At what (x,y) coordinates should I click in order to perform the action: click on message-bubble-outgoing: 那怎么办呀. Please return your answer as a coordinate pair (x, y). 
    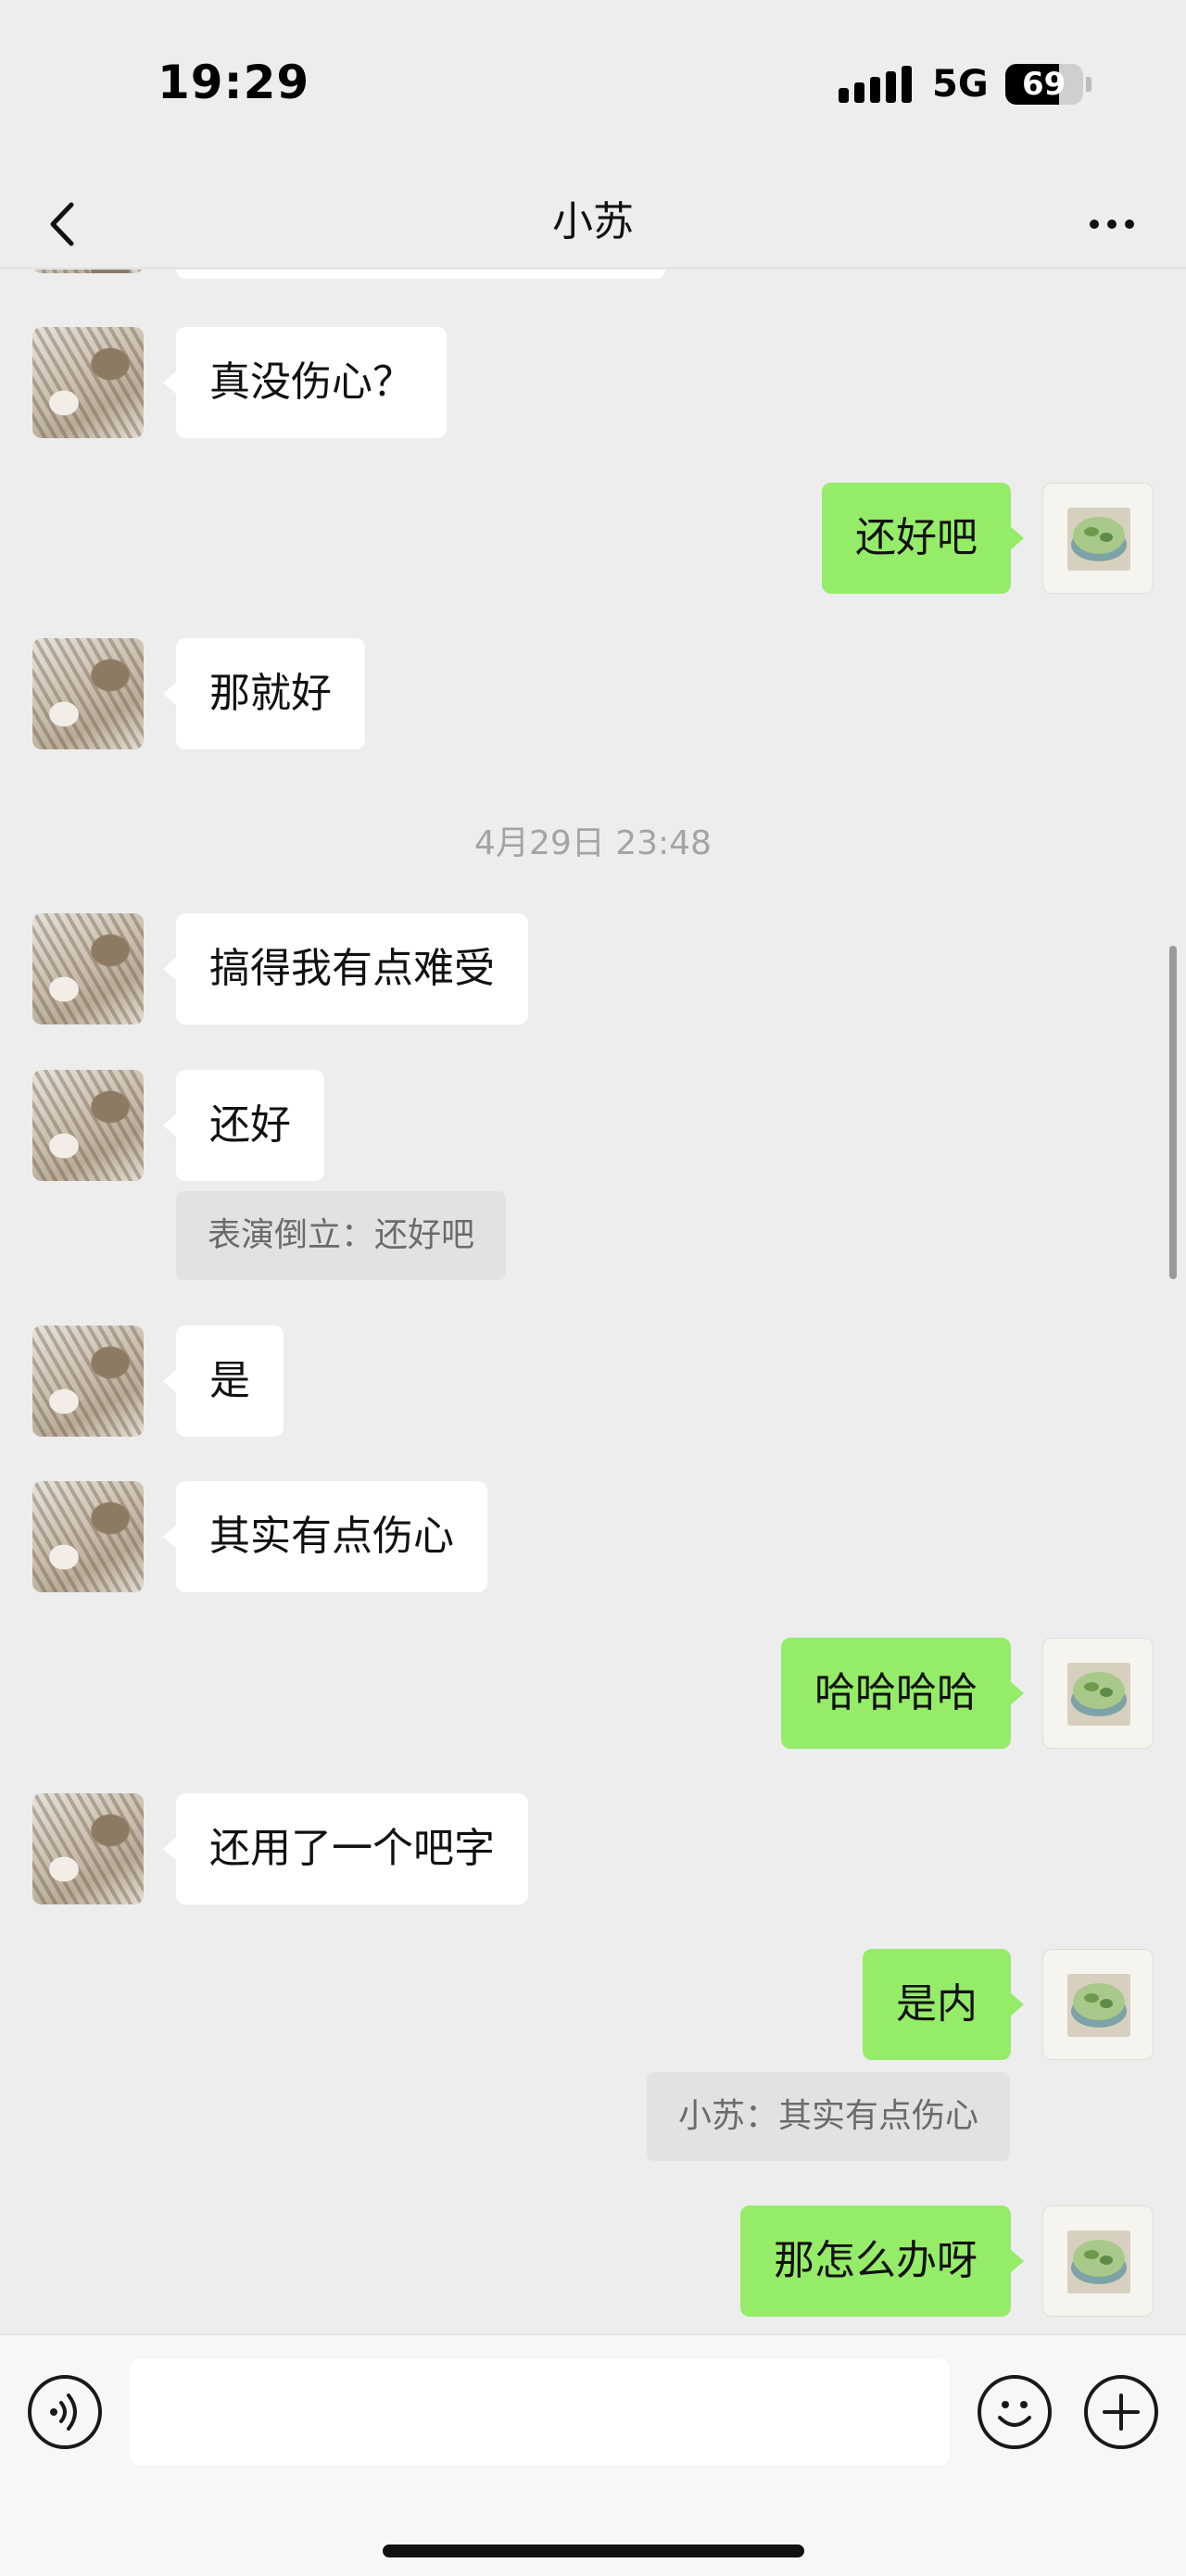
    Looking at the image, I should click on (882, 2261).